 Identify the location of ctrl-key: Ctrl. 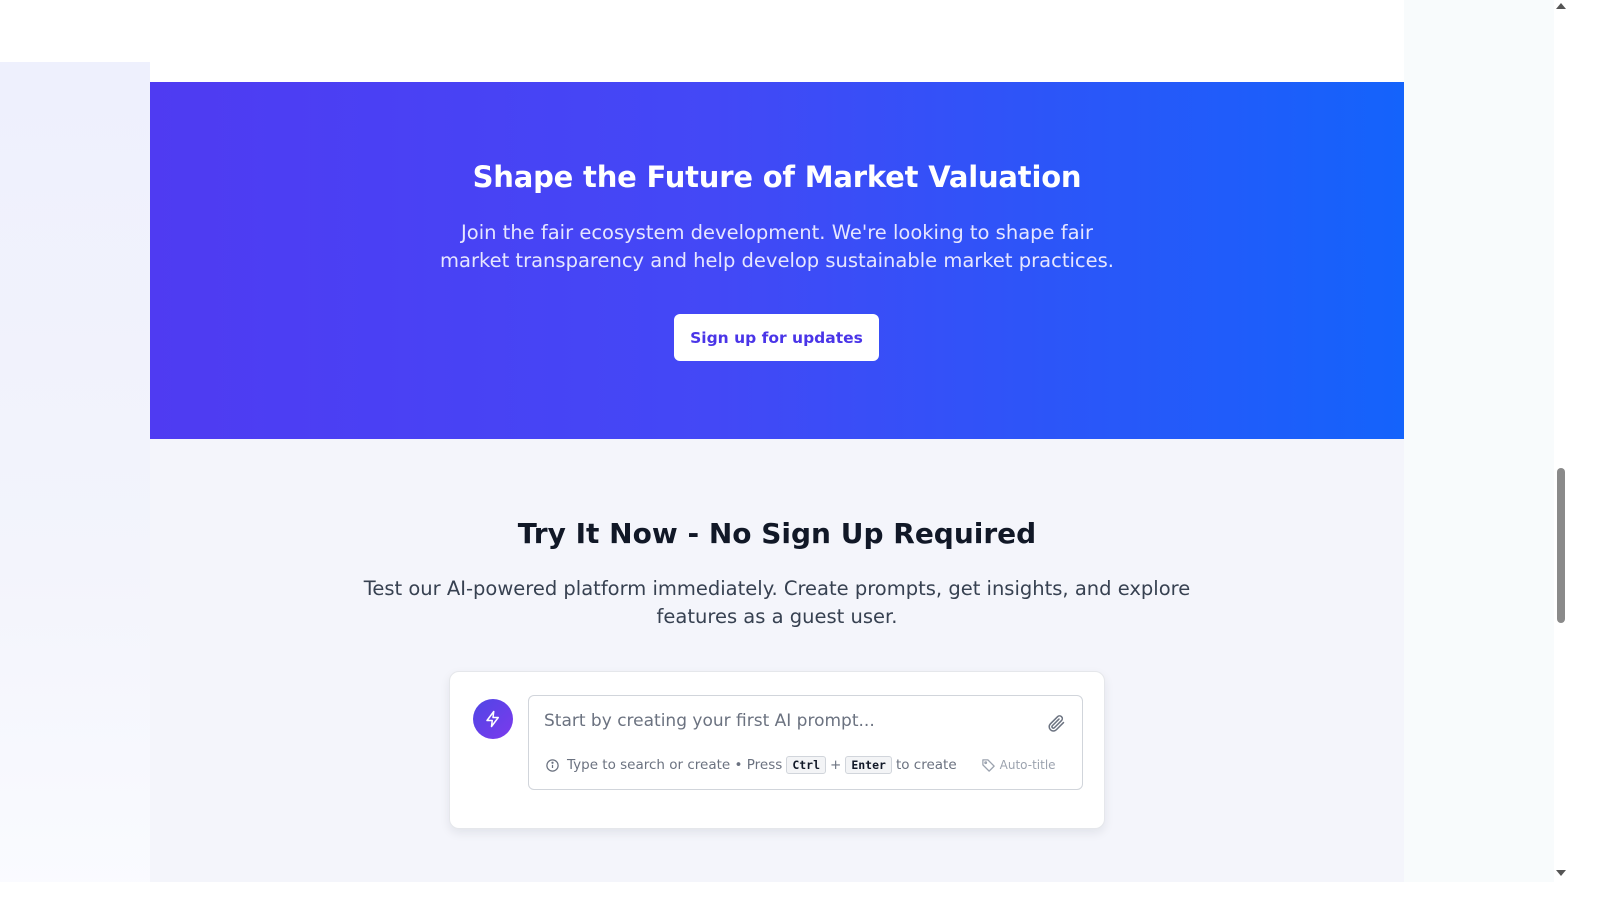
(806, 765).